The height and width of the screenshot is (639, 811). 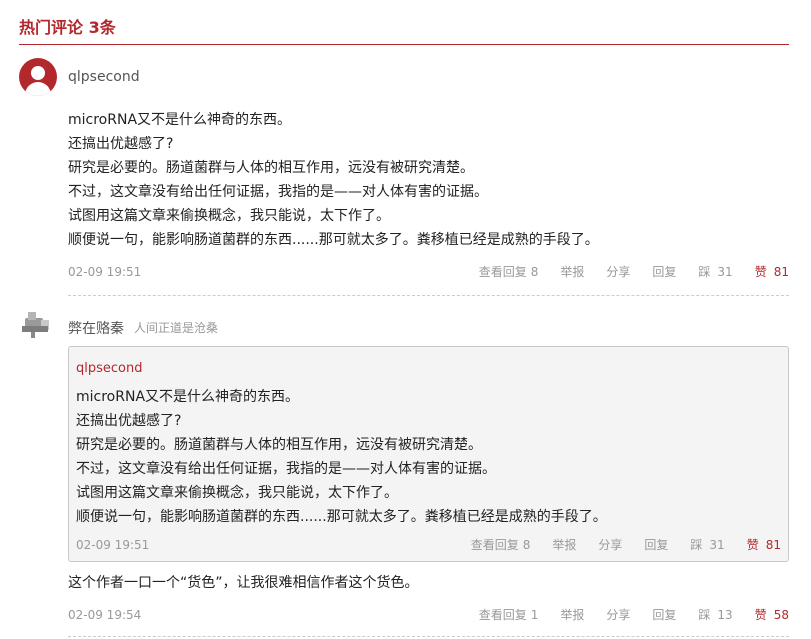 I want to click on quoted-actions: 查看回复 8 举报 分享 回复 踩 31 赞 81, so click(x=615, y=545).